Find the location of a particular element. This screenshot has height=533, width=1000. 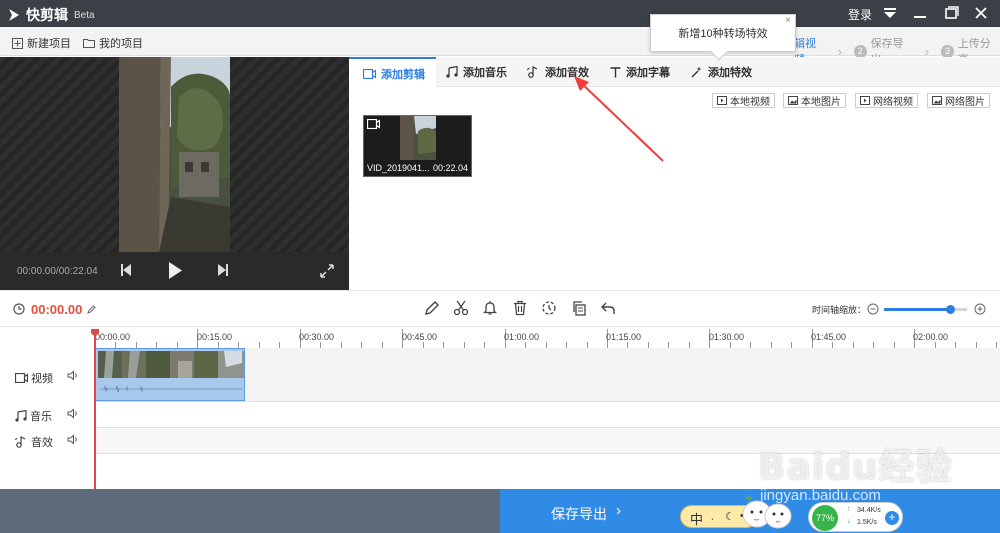

zoom-slider-thumb is located at coordinates (950, 309).